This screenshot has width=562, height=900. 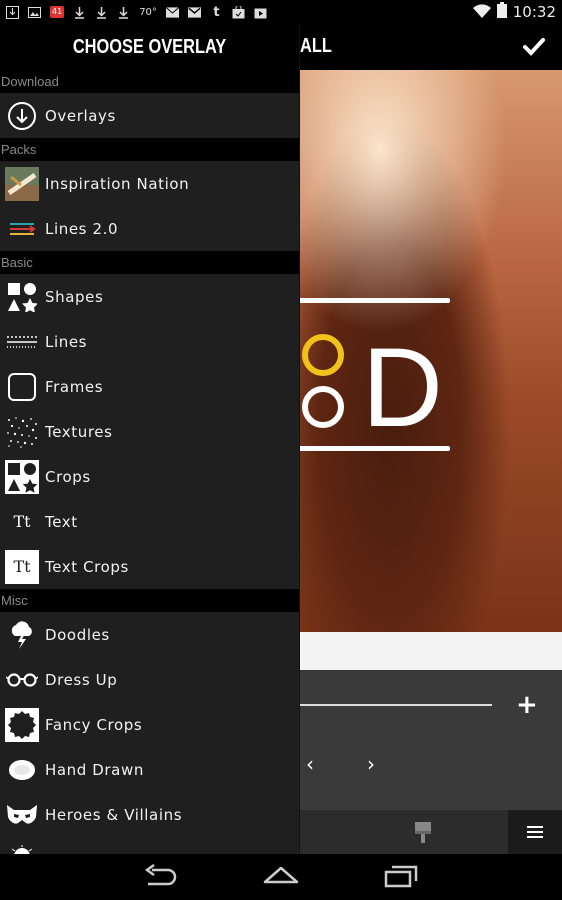 I want to click on gmail-icon, so click(x=194, y=12).